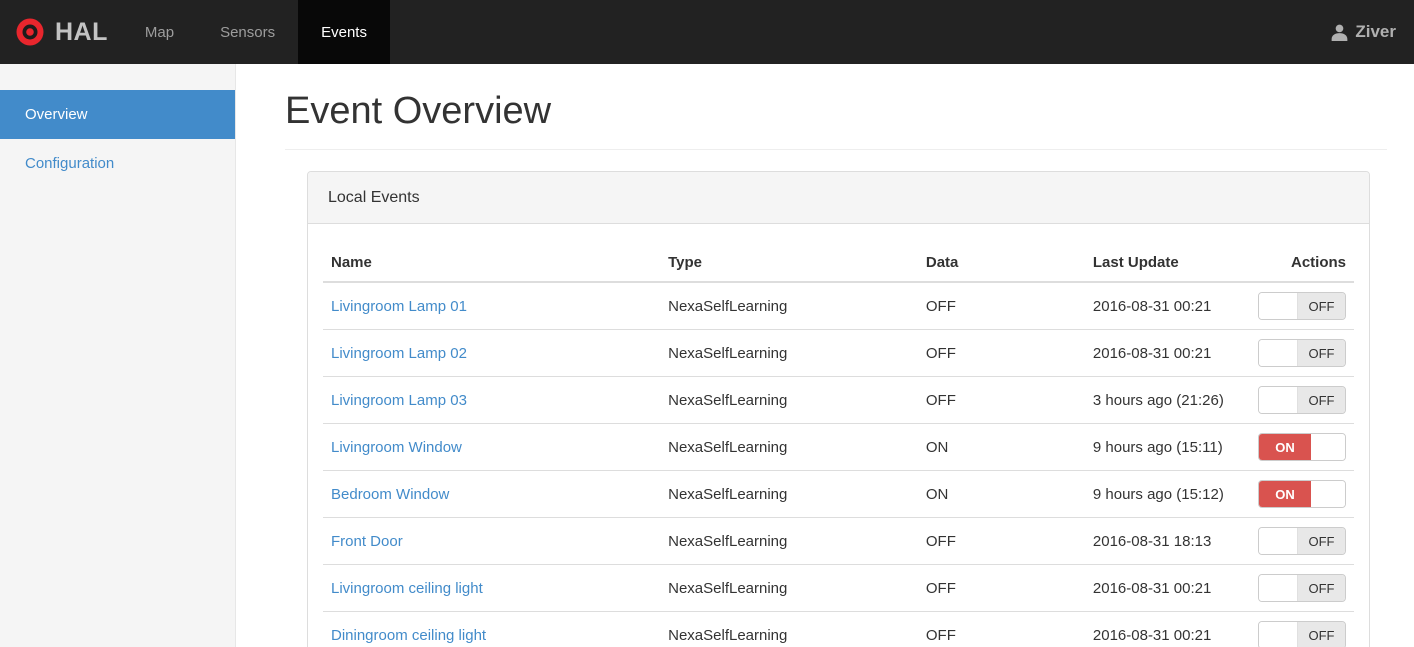 This screenshot has height=647, width=1414. I want to click on event-name-link: Livingroom Lamp 01, so click(399, 306).